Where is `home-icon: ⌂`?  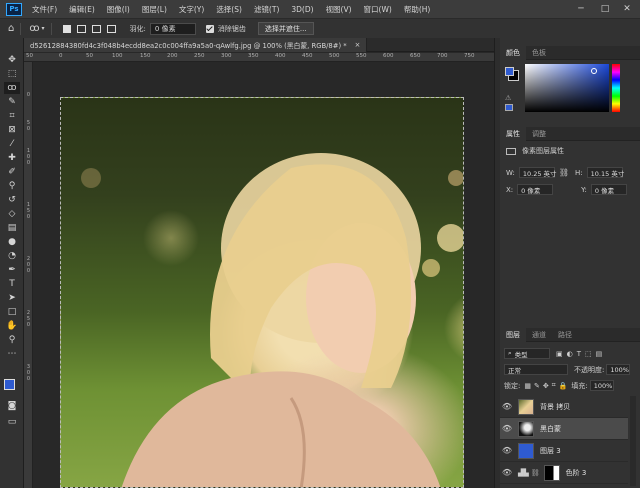 home-icon: ⌂ is located at coordinates (11, 28).